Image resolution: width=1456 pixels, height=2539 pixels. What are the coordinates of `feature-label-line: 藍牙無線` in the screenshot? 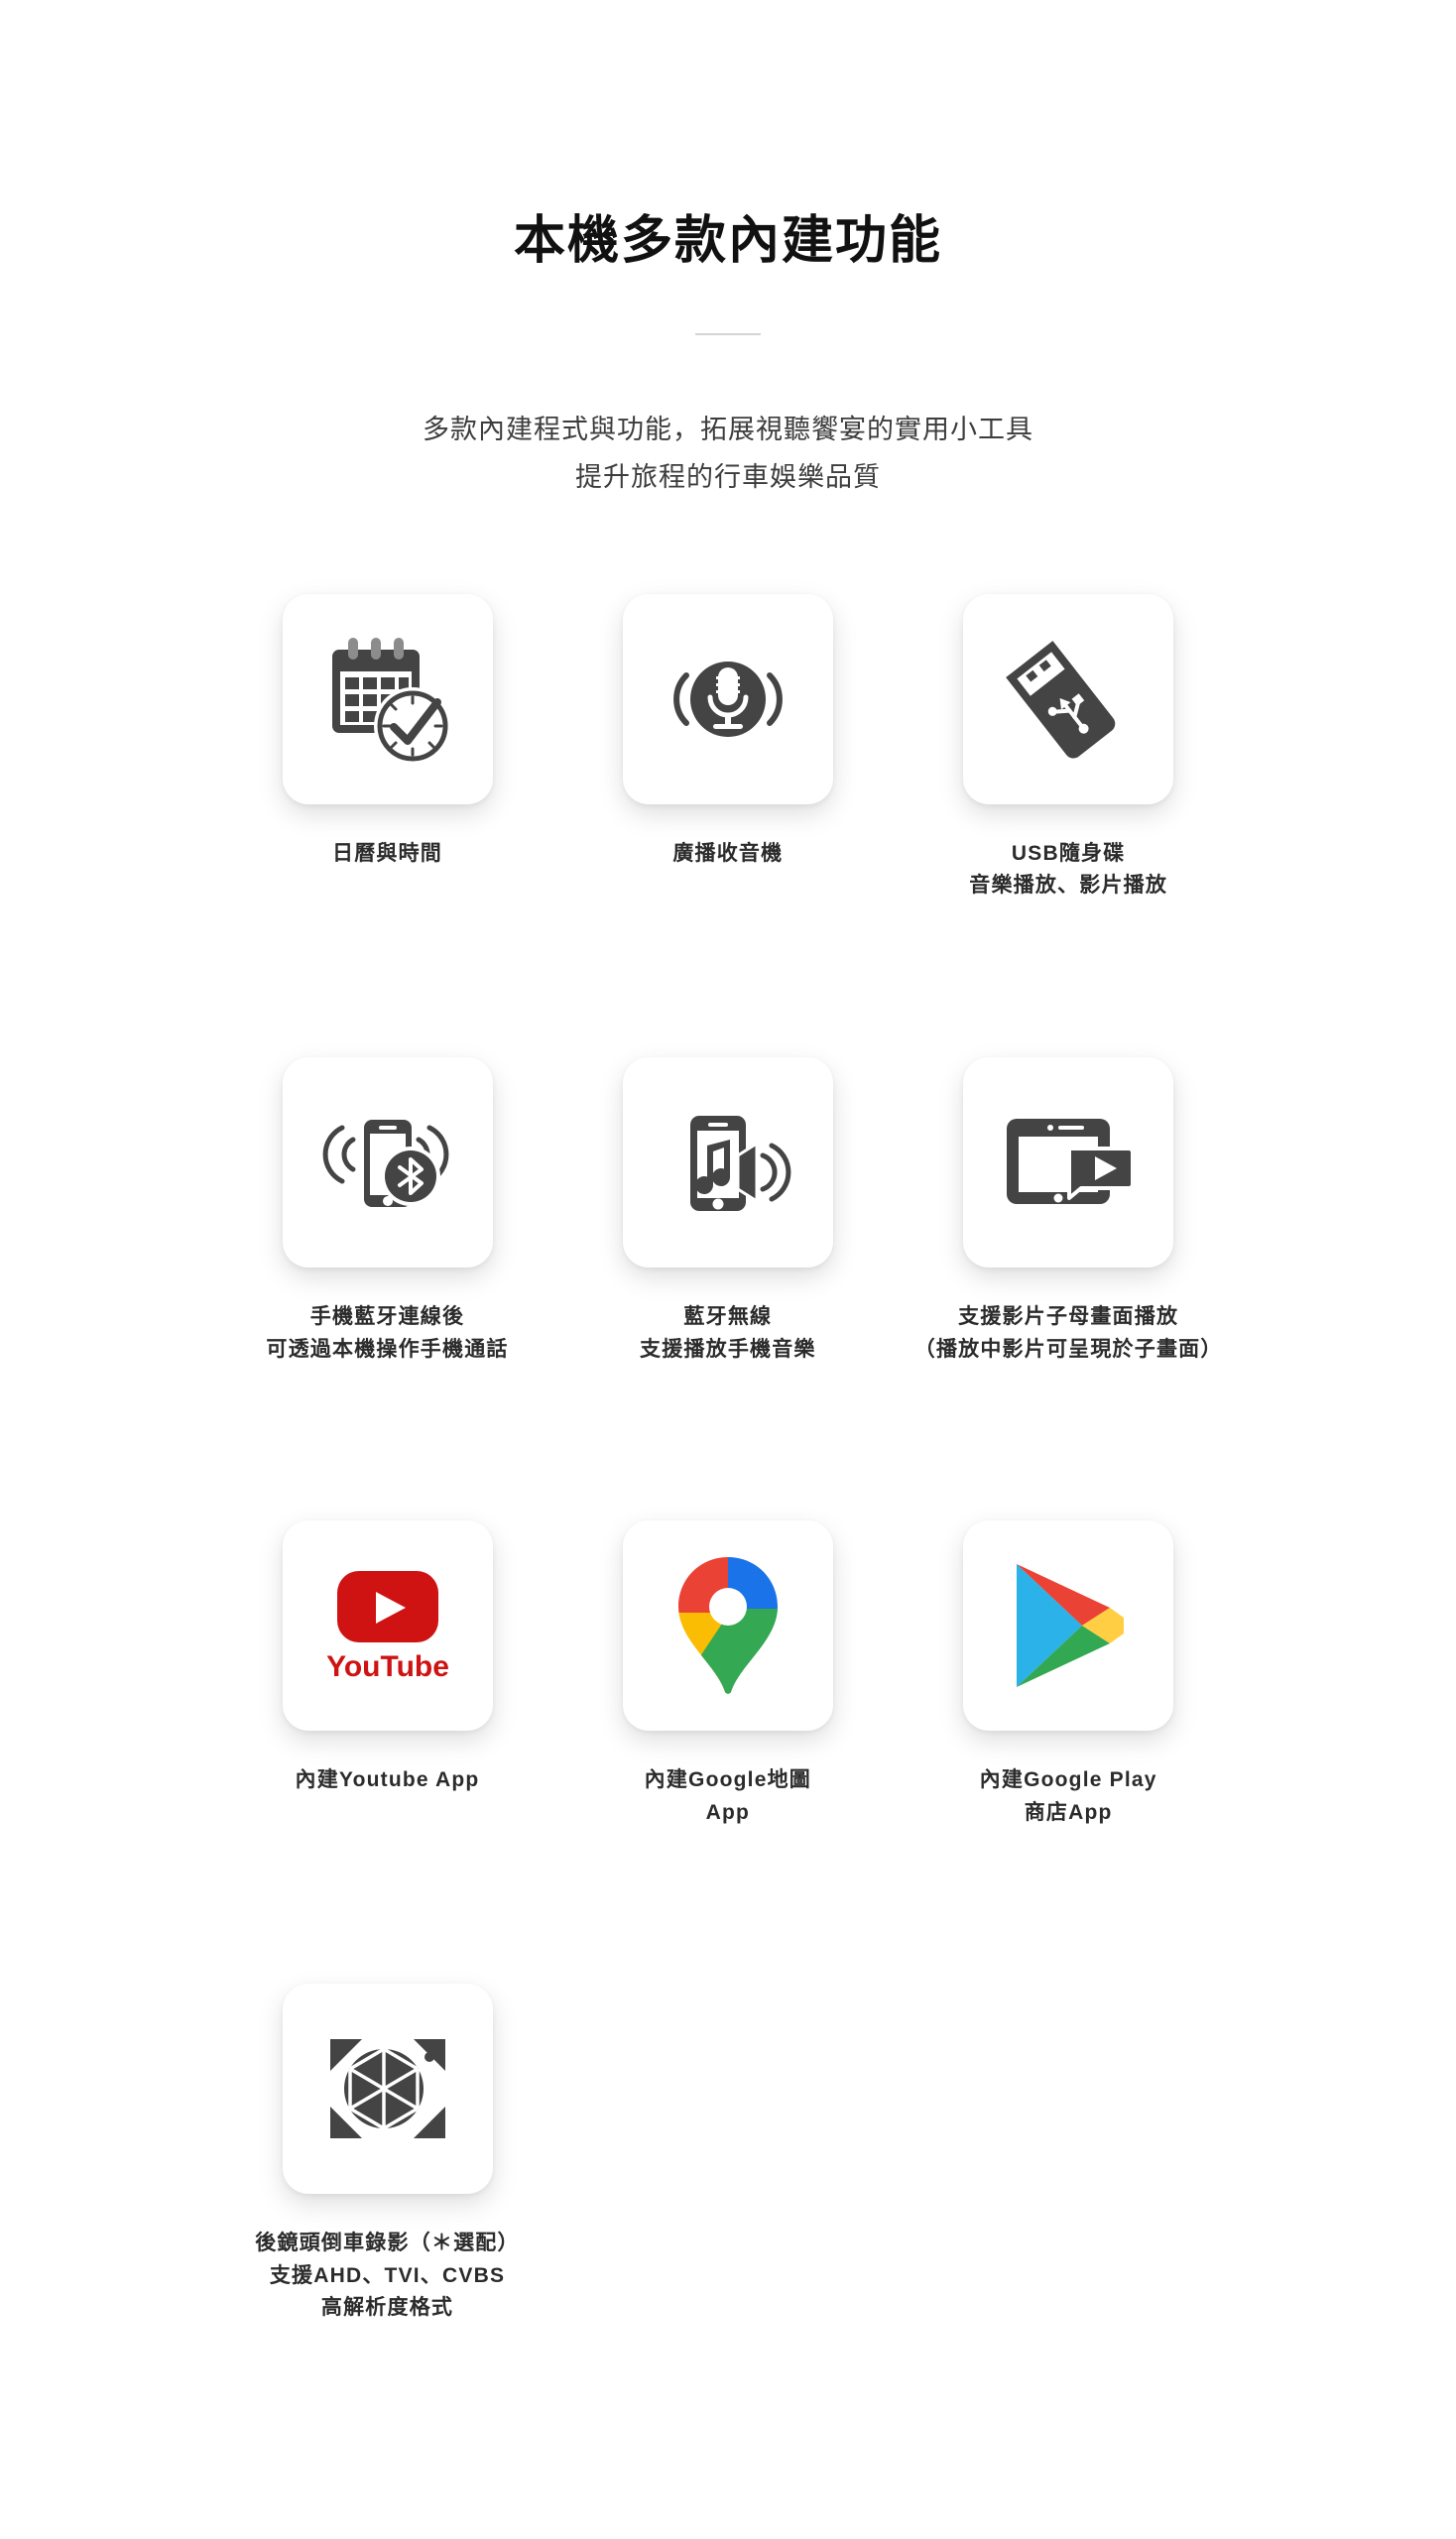 It's located at (728, 1316).